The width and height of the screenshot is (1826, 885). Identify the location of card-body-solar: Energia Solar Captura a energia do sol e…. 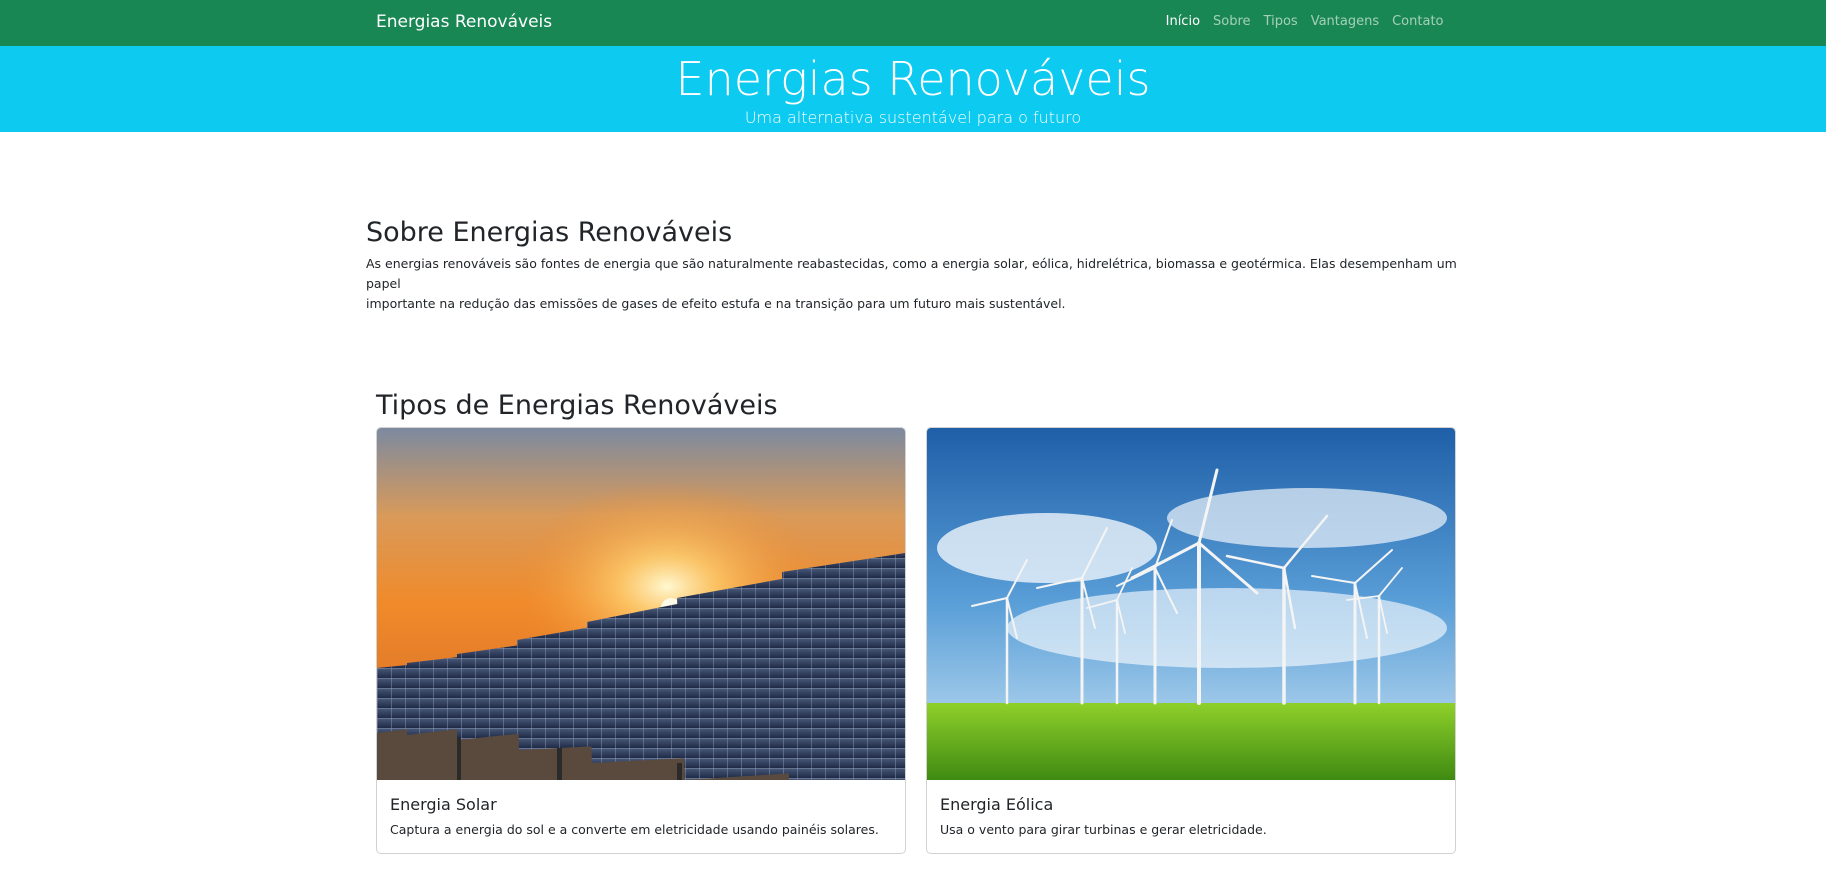
(641, 816).